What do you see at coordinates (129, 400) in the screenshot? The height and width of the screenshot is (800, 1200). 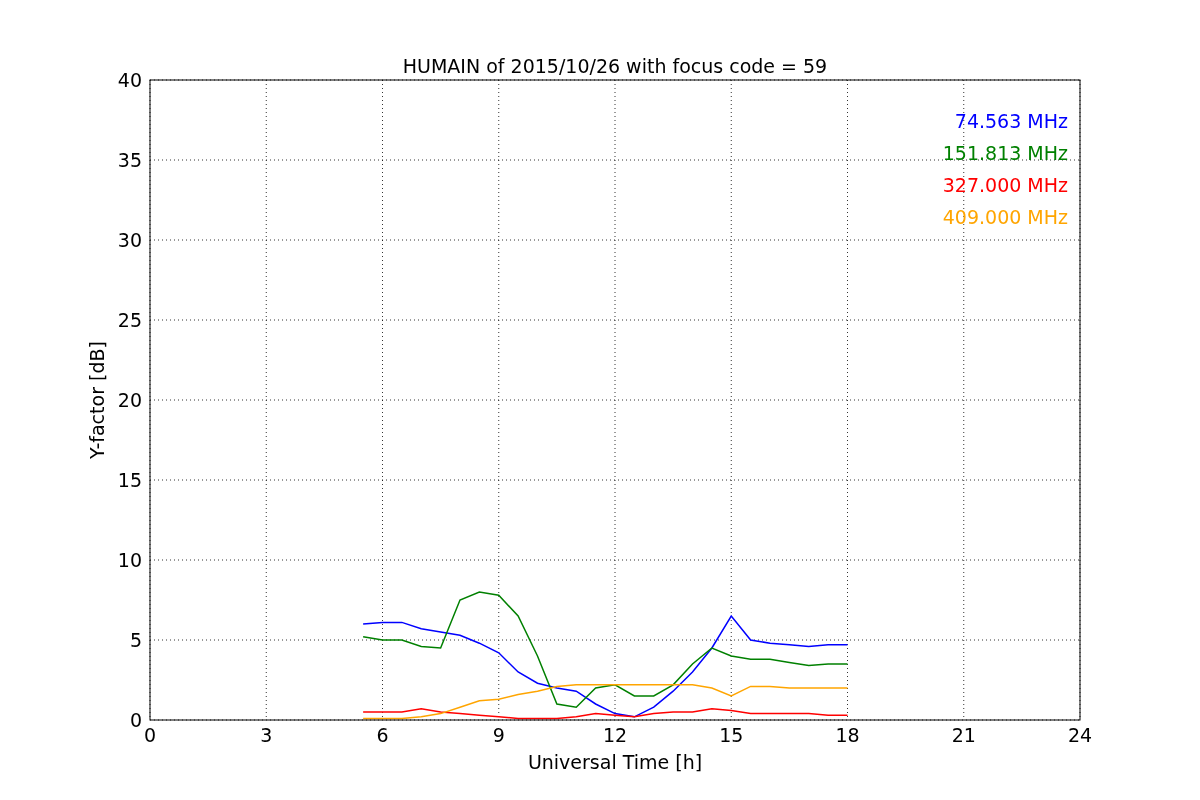 I see `tick-label: 20` at bounding box center [129, 400].